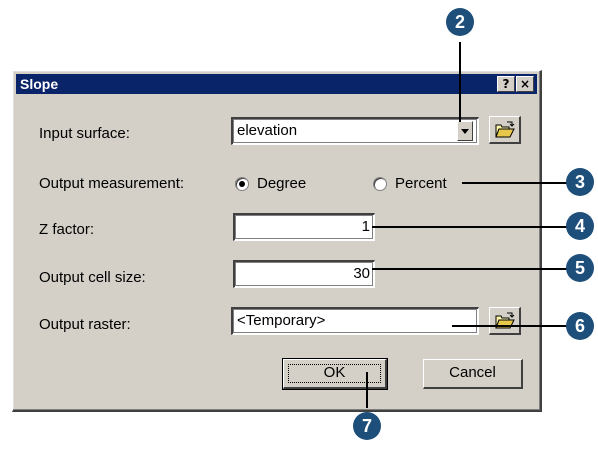 This screenshot has height=470, width=598. I want to click on chevron-down-icon, so click(465, 131).